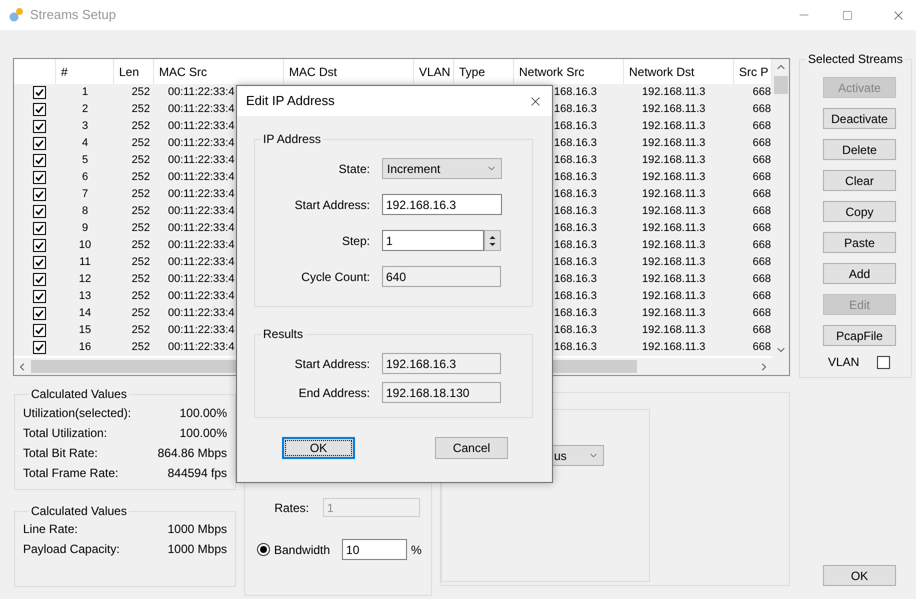 The image size is (916, 599). I want to click on stat-label: Total Utilization:, so click(65, 433).